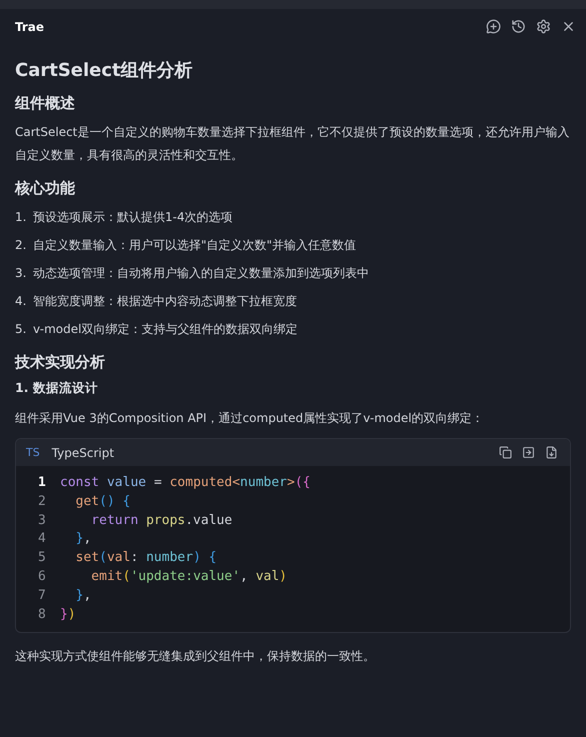 The width and height of the screenshot is (586, 737). I want to click on close-icon, so click(568, 26).